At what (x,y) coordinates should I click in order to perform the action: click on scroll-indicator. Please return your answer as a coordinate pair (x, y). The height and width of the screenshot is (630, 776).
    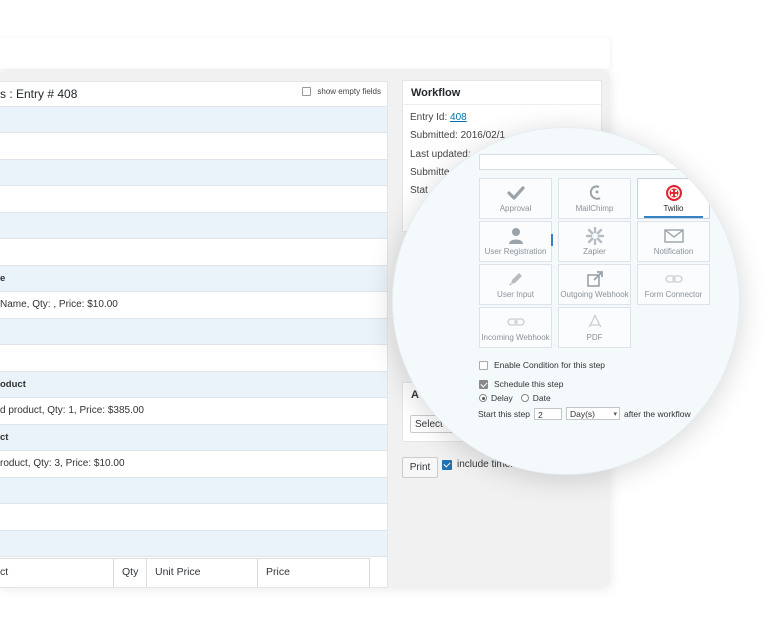
    Looking at the image, I should click on (552, 240).